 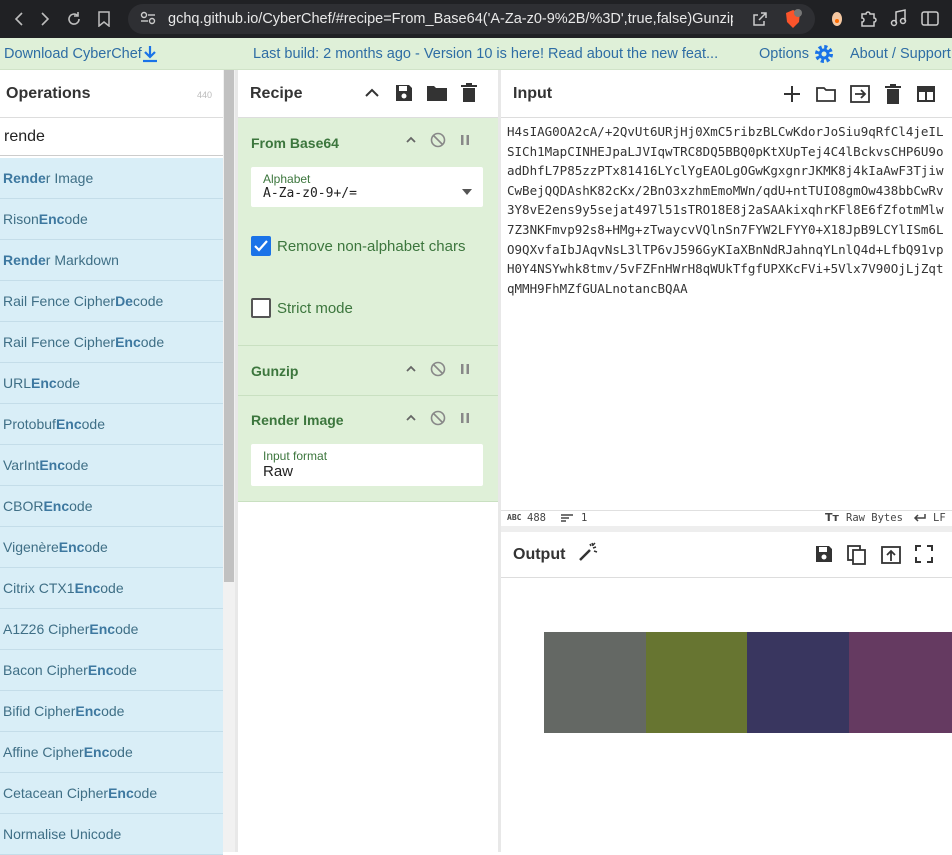 I want to click on input-format-field: Input format Raw, so click(x=367, y=465).